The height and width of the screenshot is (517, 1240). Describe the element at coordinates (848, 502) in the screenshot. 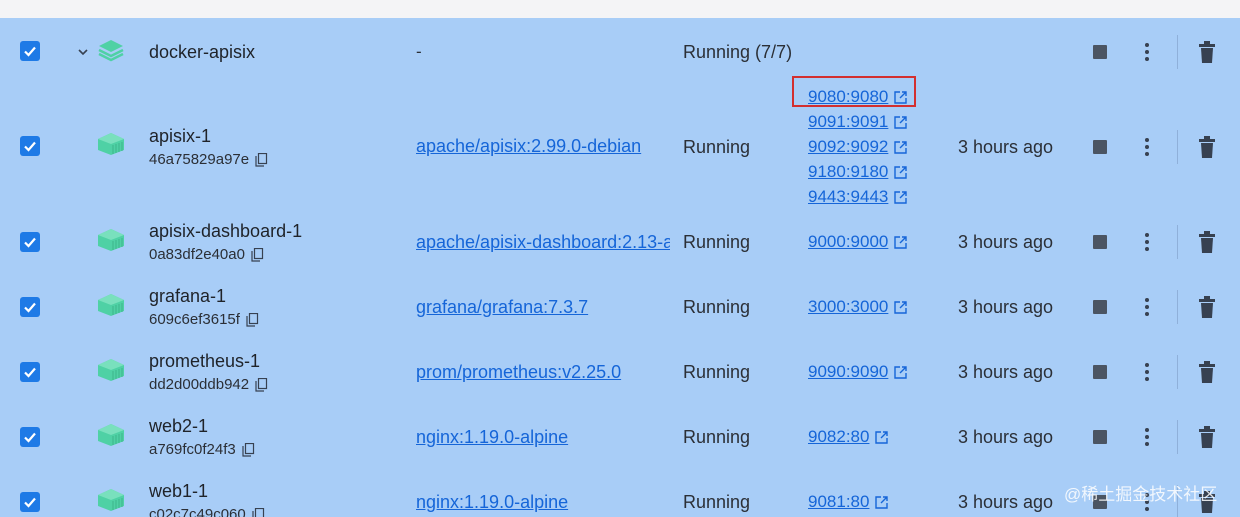

I see `port-link: 9081:80` at that location.